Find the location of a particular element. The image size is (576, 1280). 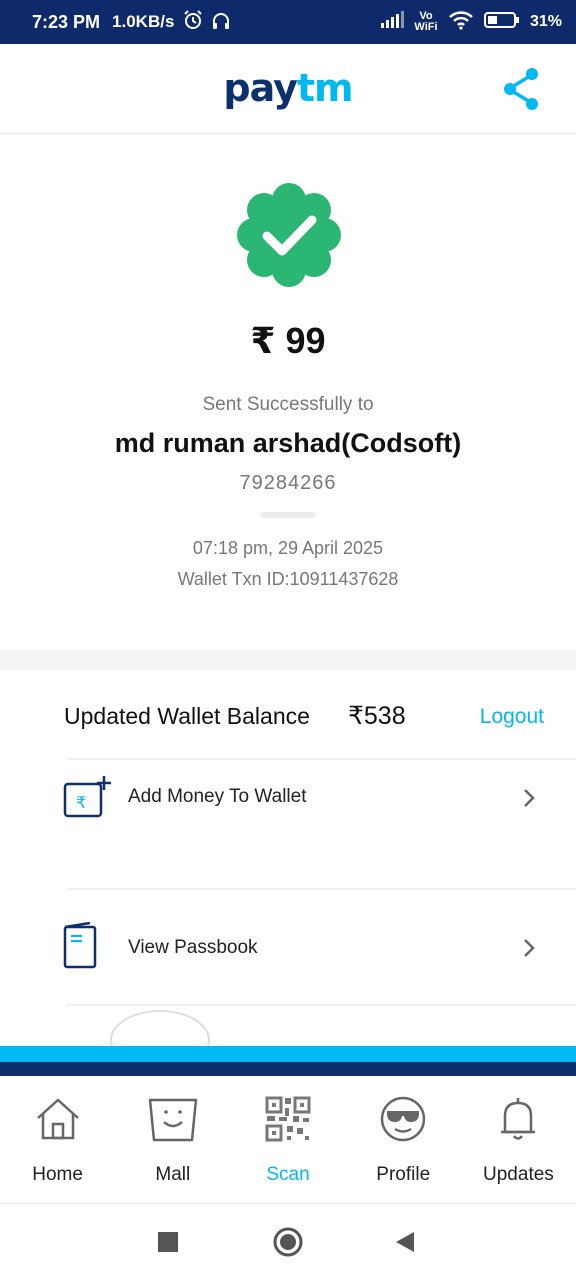

alarm-icon is located at coordinates (193, 22).